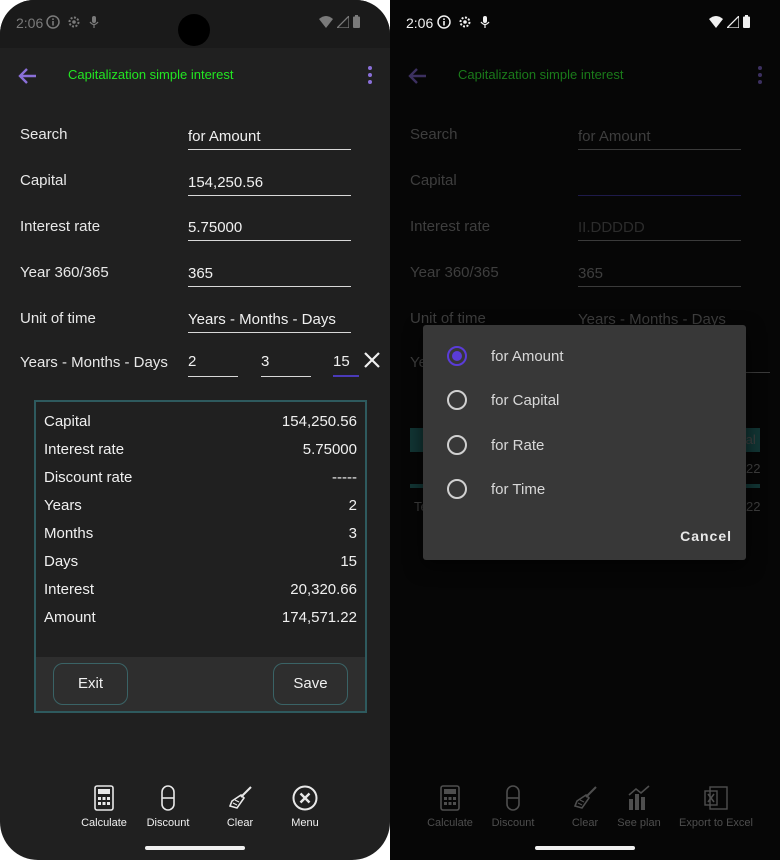 The width and height of the screenshot is (780, 860). Describe the element at coordinates (659, 230) in the screenshot. I see `interest-rate-input: II.DDDDD` at that location.